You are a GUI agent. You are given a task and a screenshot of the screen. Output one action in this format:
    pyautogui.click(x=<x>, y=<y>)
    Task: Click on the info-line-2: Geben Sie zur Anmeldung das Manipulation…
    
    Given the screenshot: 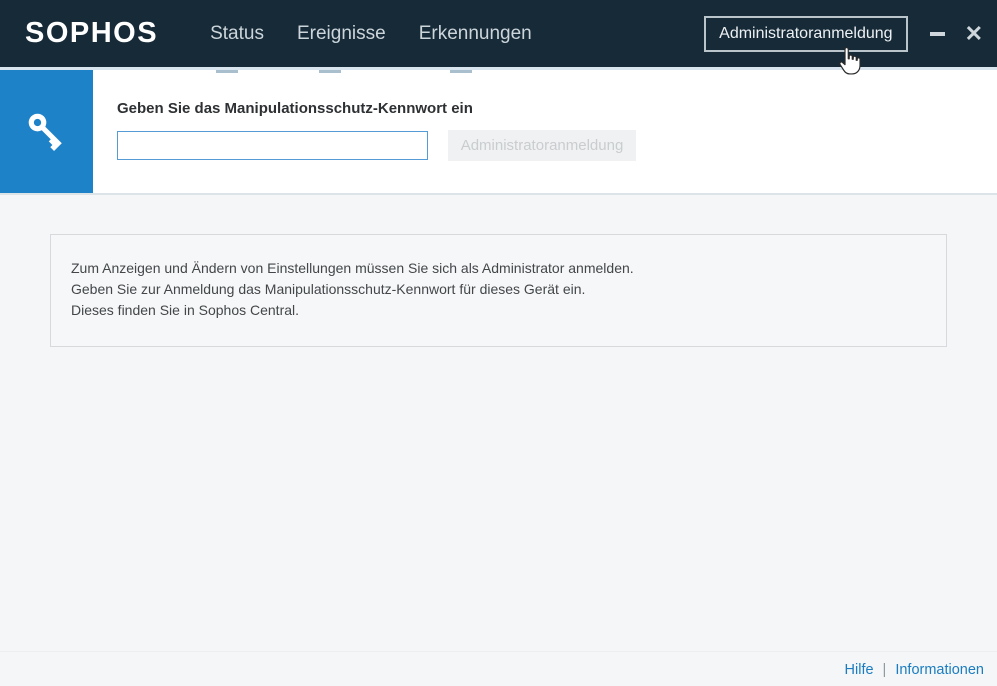 What is the action you would take?
    pyautogui.click(x=328, y=289)
    